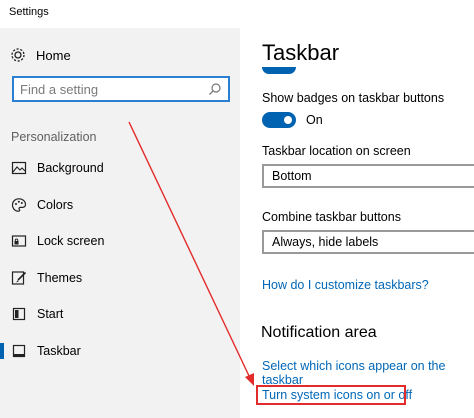 The image size is (474, 418). Describe the element at coordinates (19, 278) in the screenshot. I see `brush-icon` at that location.